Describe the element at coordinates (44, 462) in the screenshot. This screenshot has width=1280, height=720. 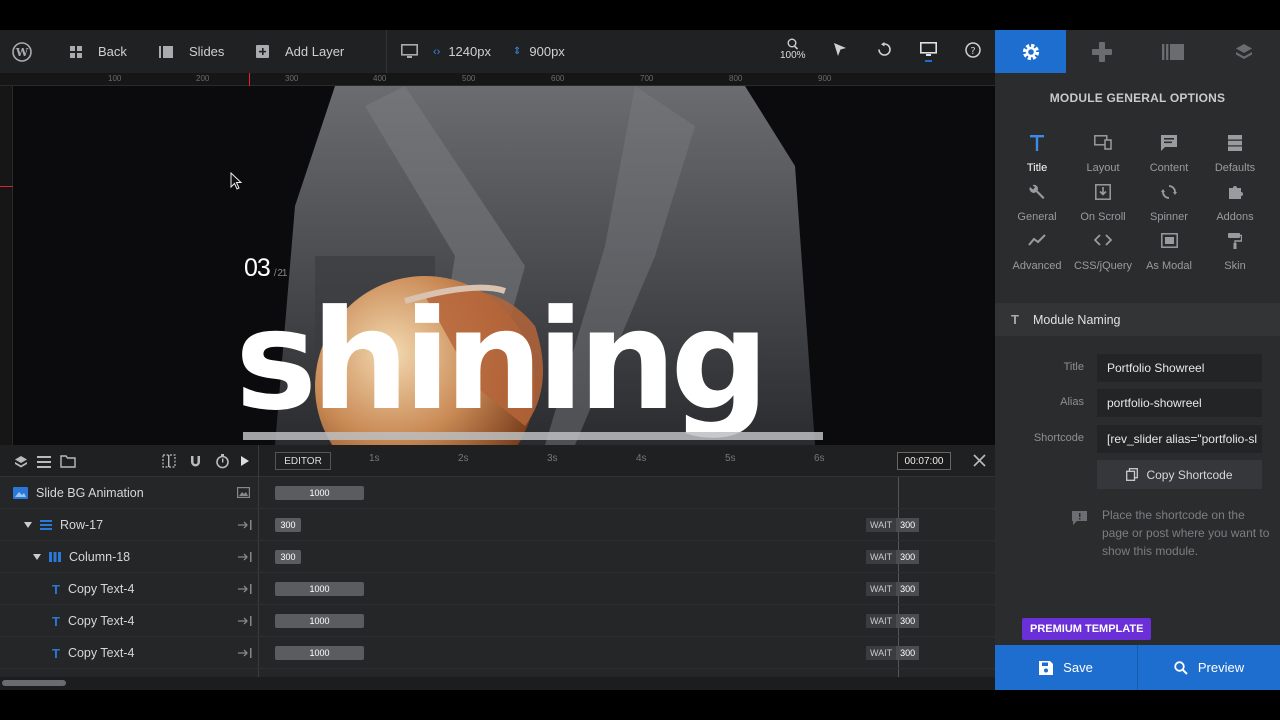
I see `list-icon` at that location.